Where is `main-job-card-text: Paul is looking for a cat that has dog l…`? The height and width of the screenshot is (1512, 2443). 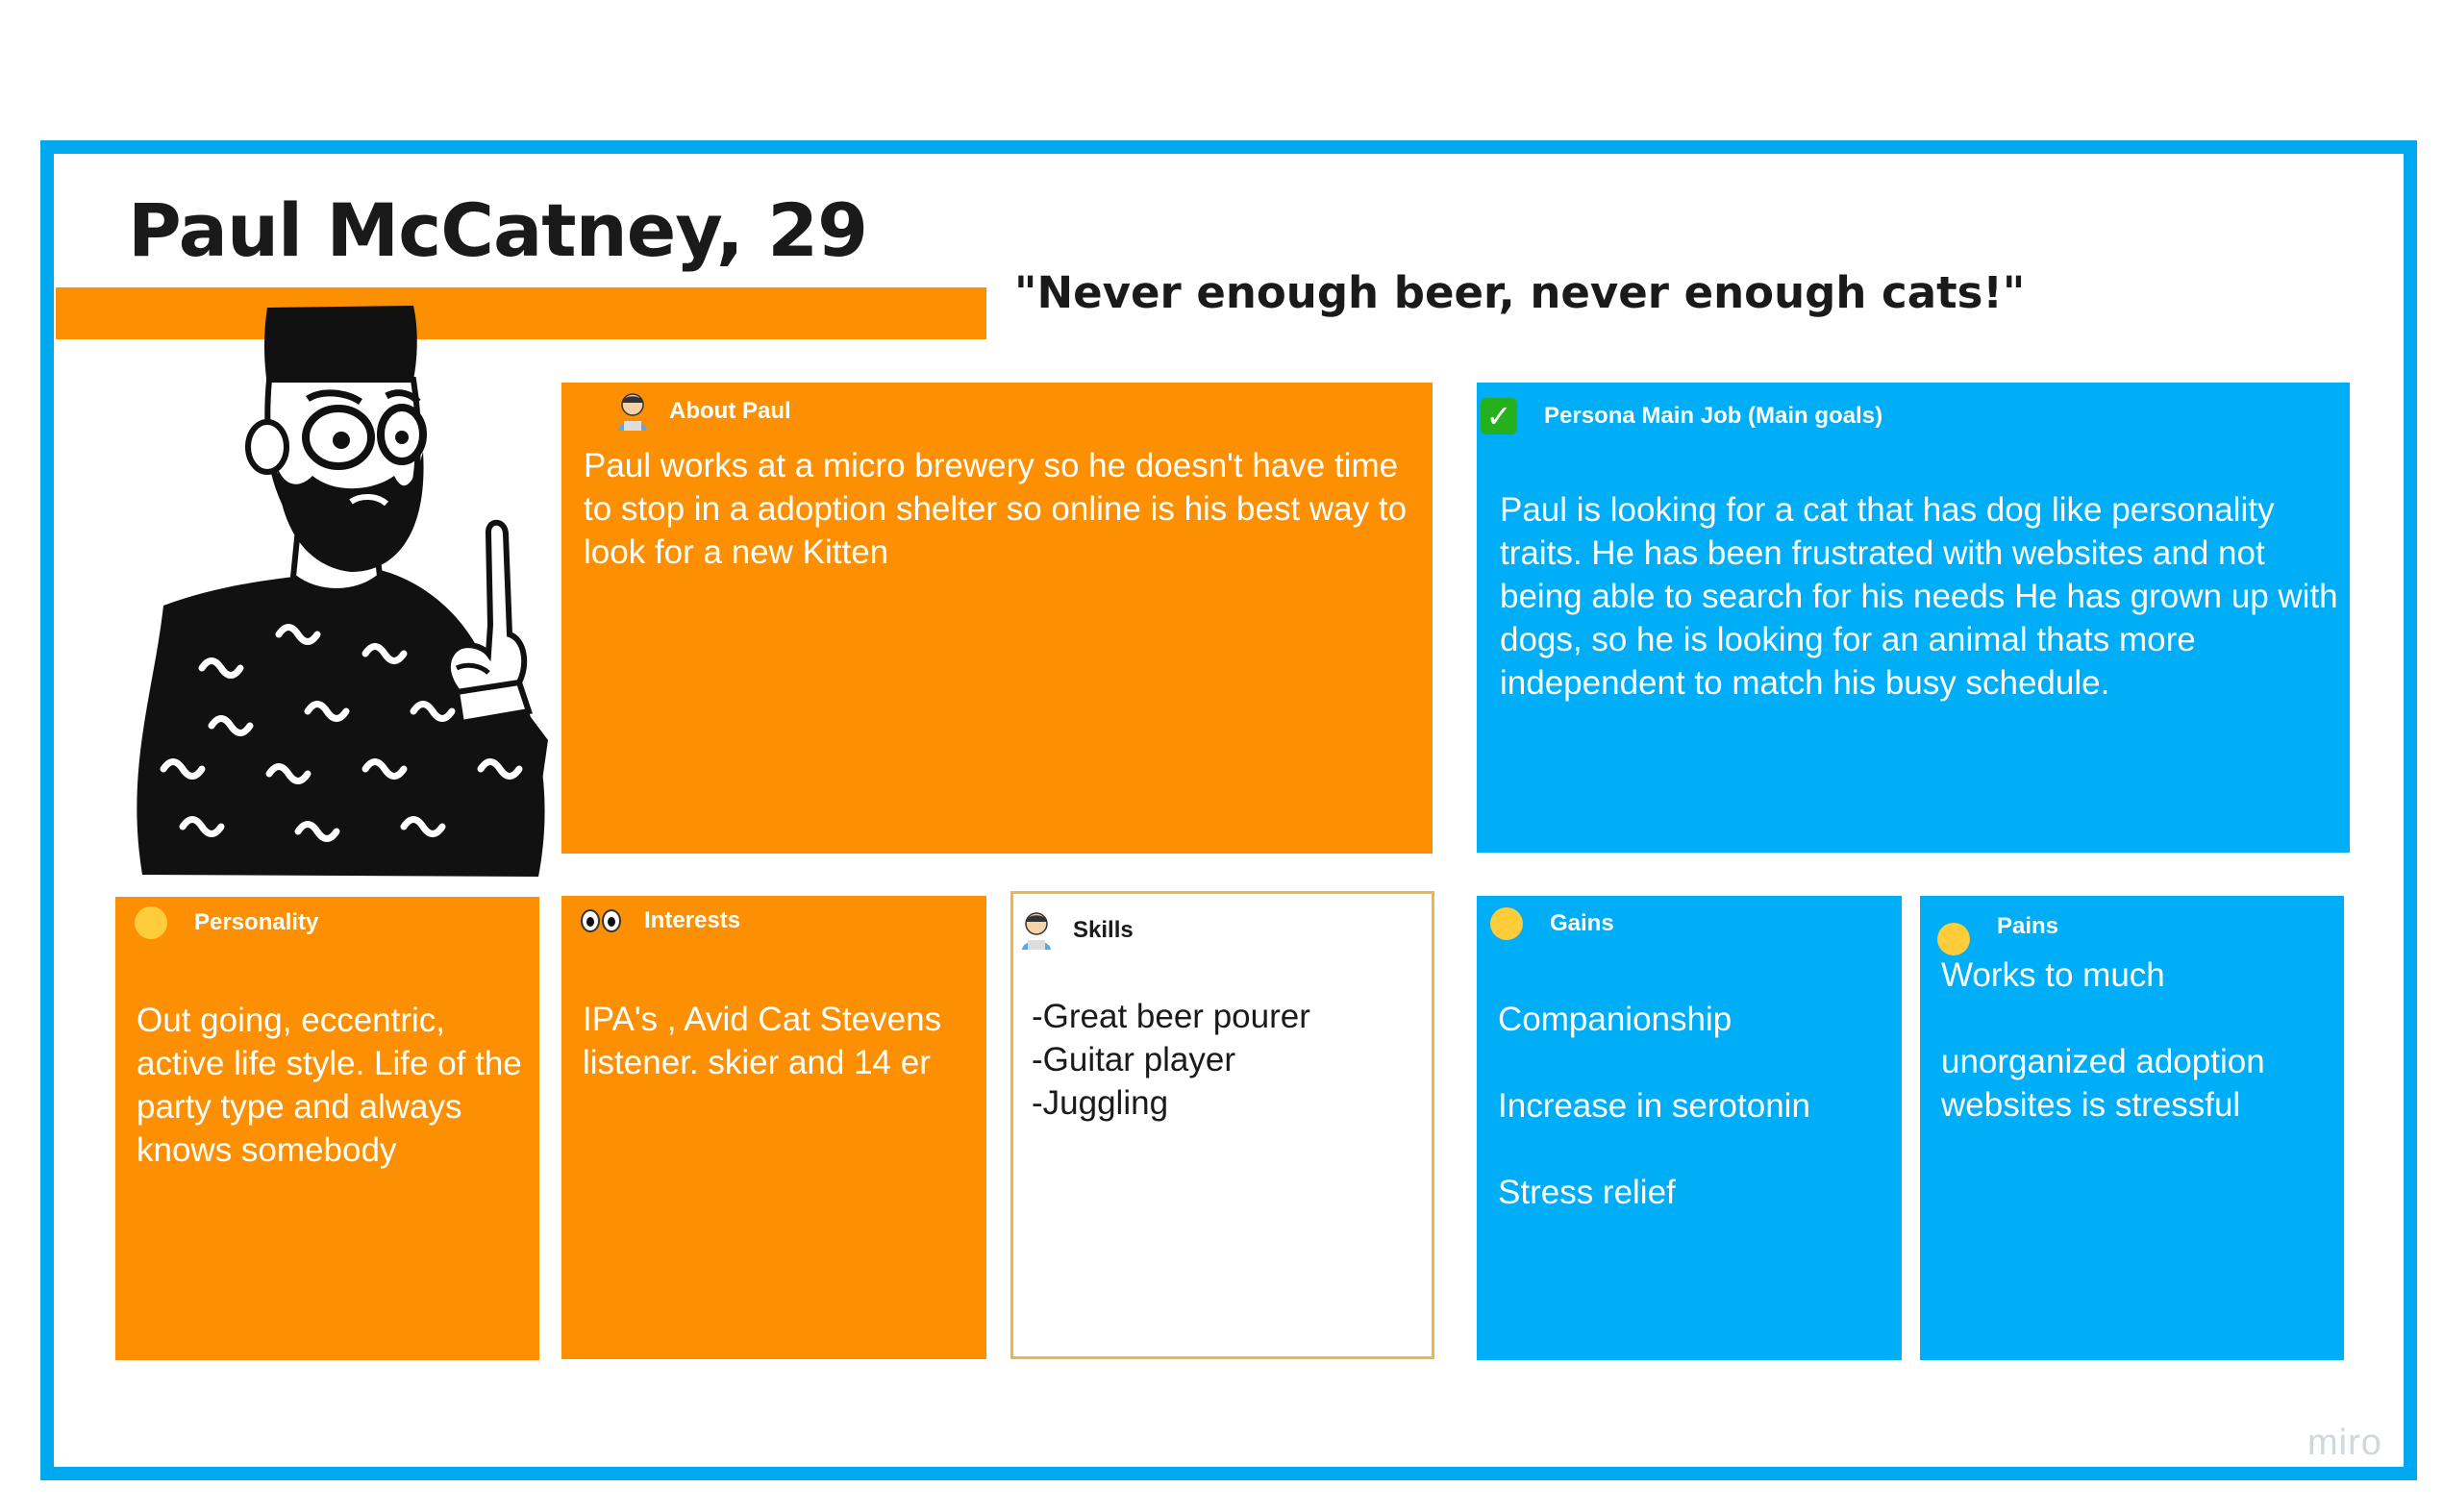 main-job-card-text: Paul is looking for a cat that has dog l… is located at coordinates (1919, 596).